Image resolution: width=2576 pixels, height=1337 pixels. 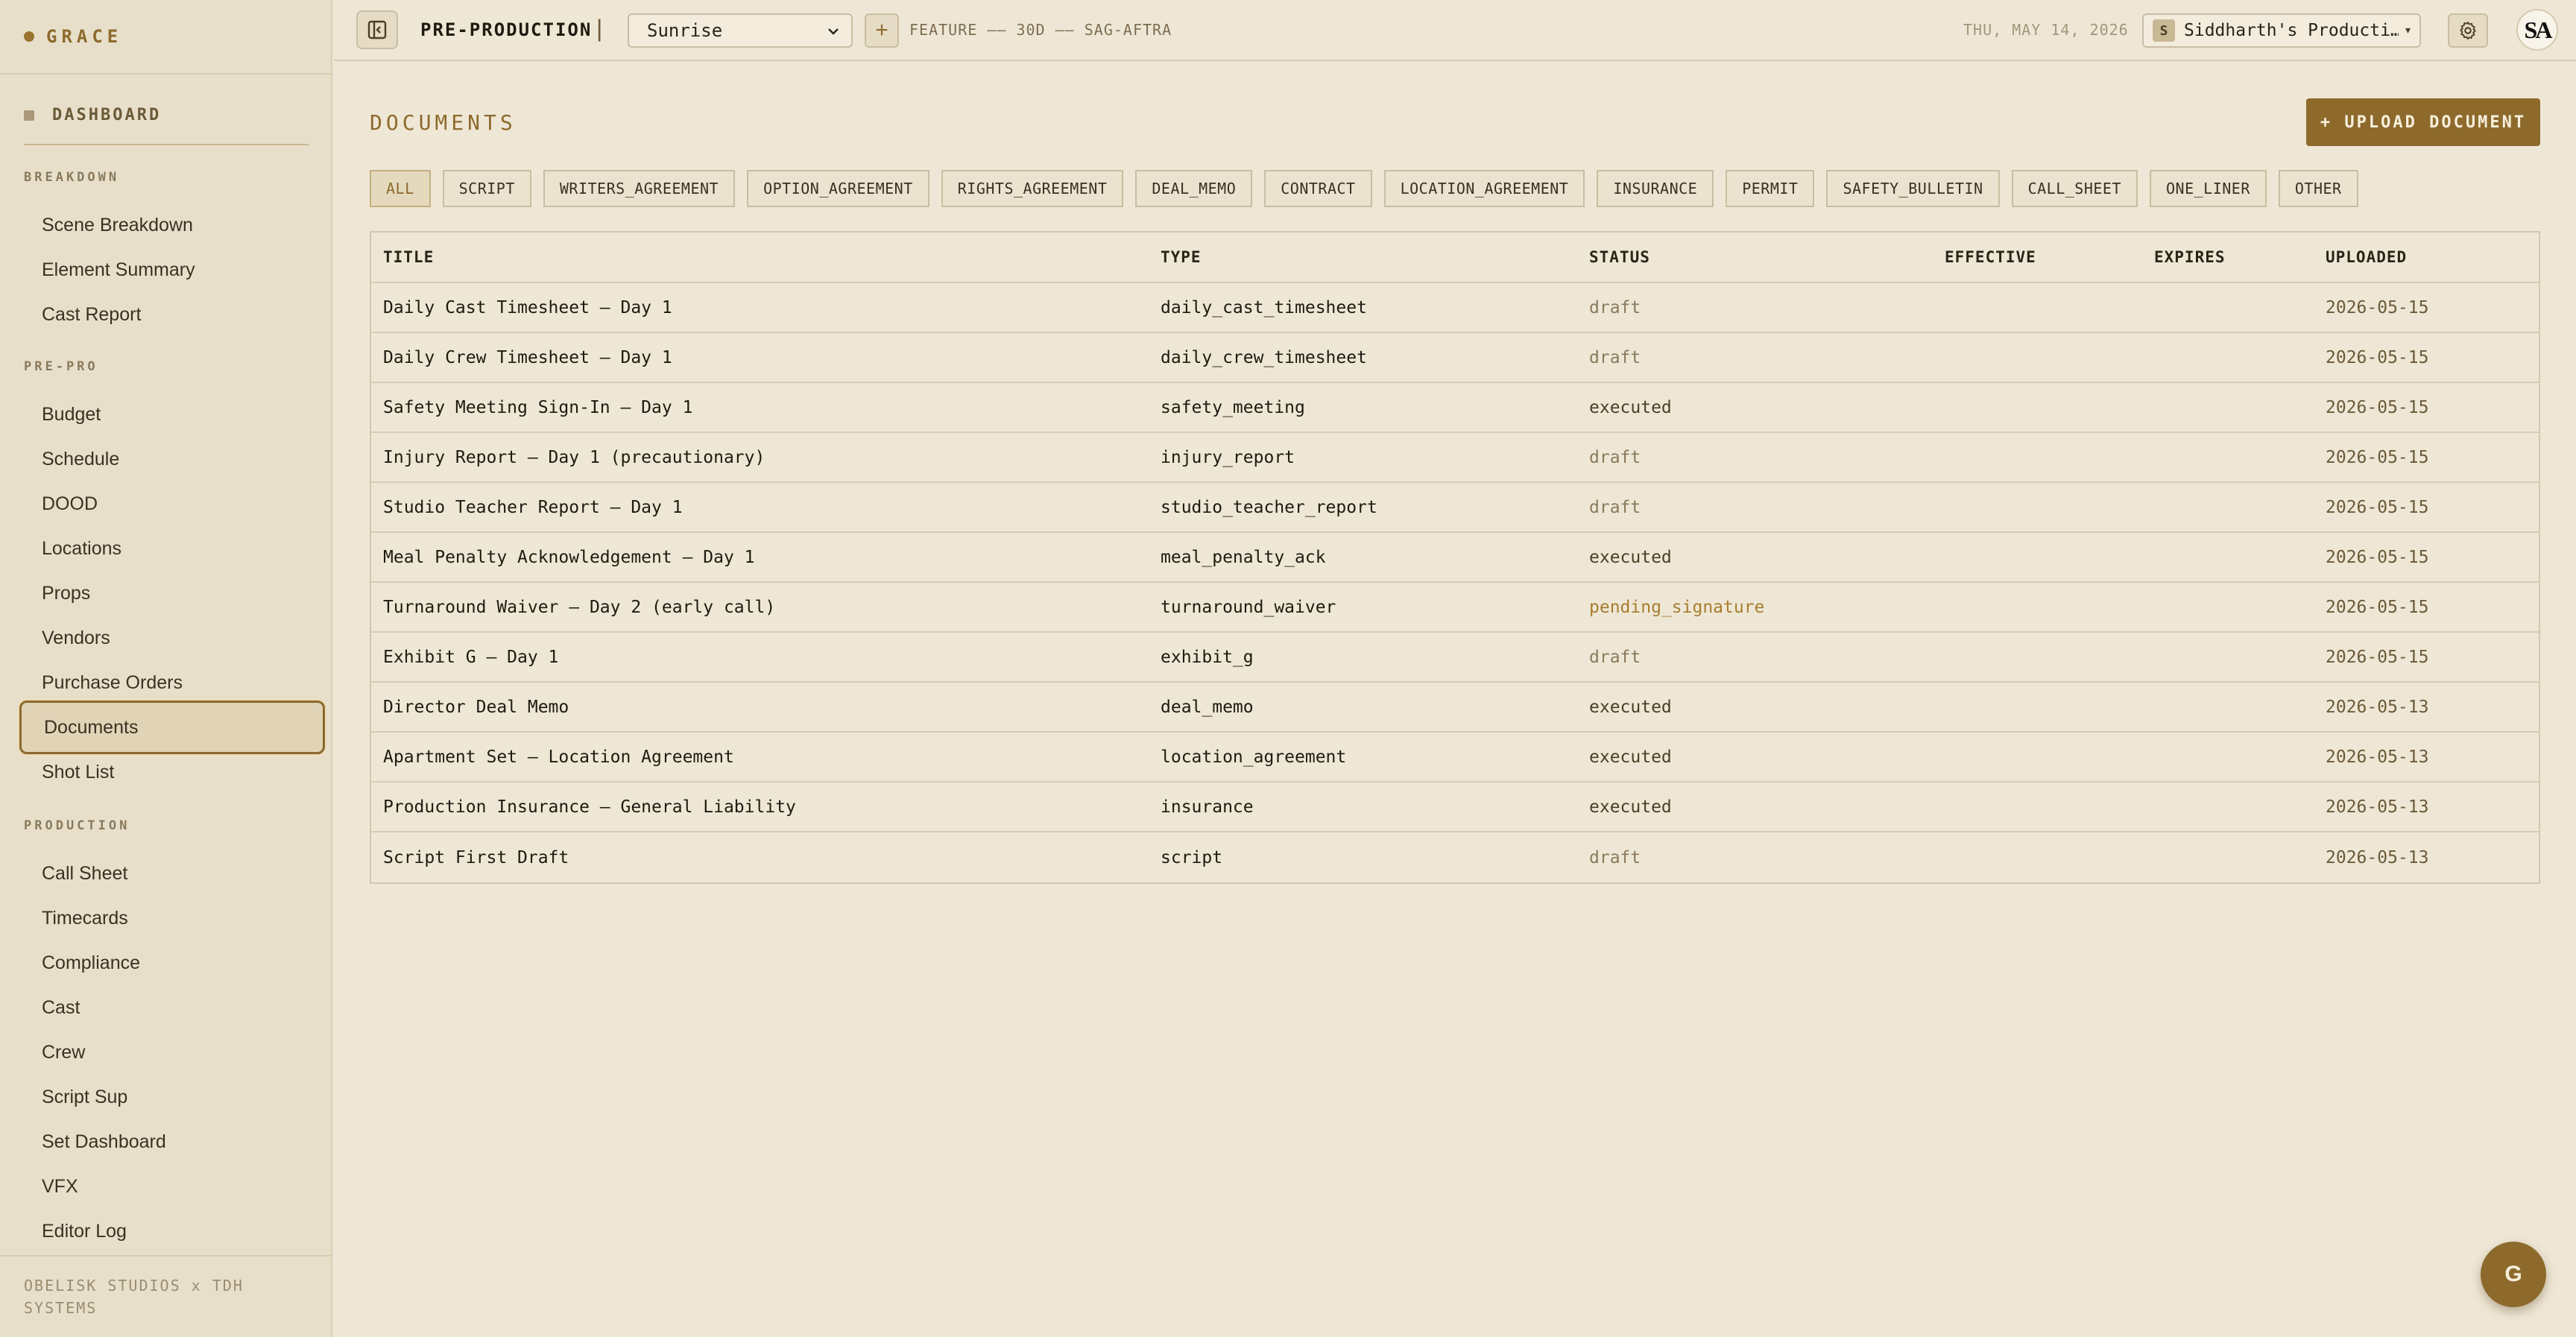 I want to click on filter-chip-contract: CONTRACT, so click(x=1318, y=188).